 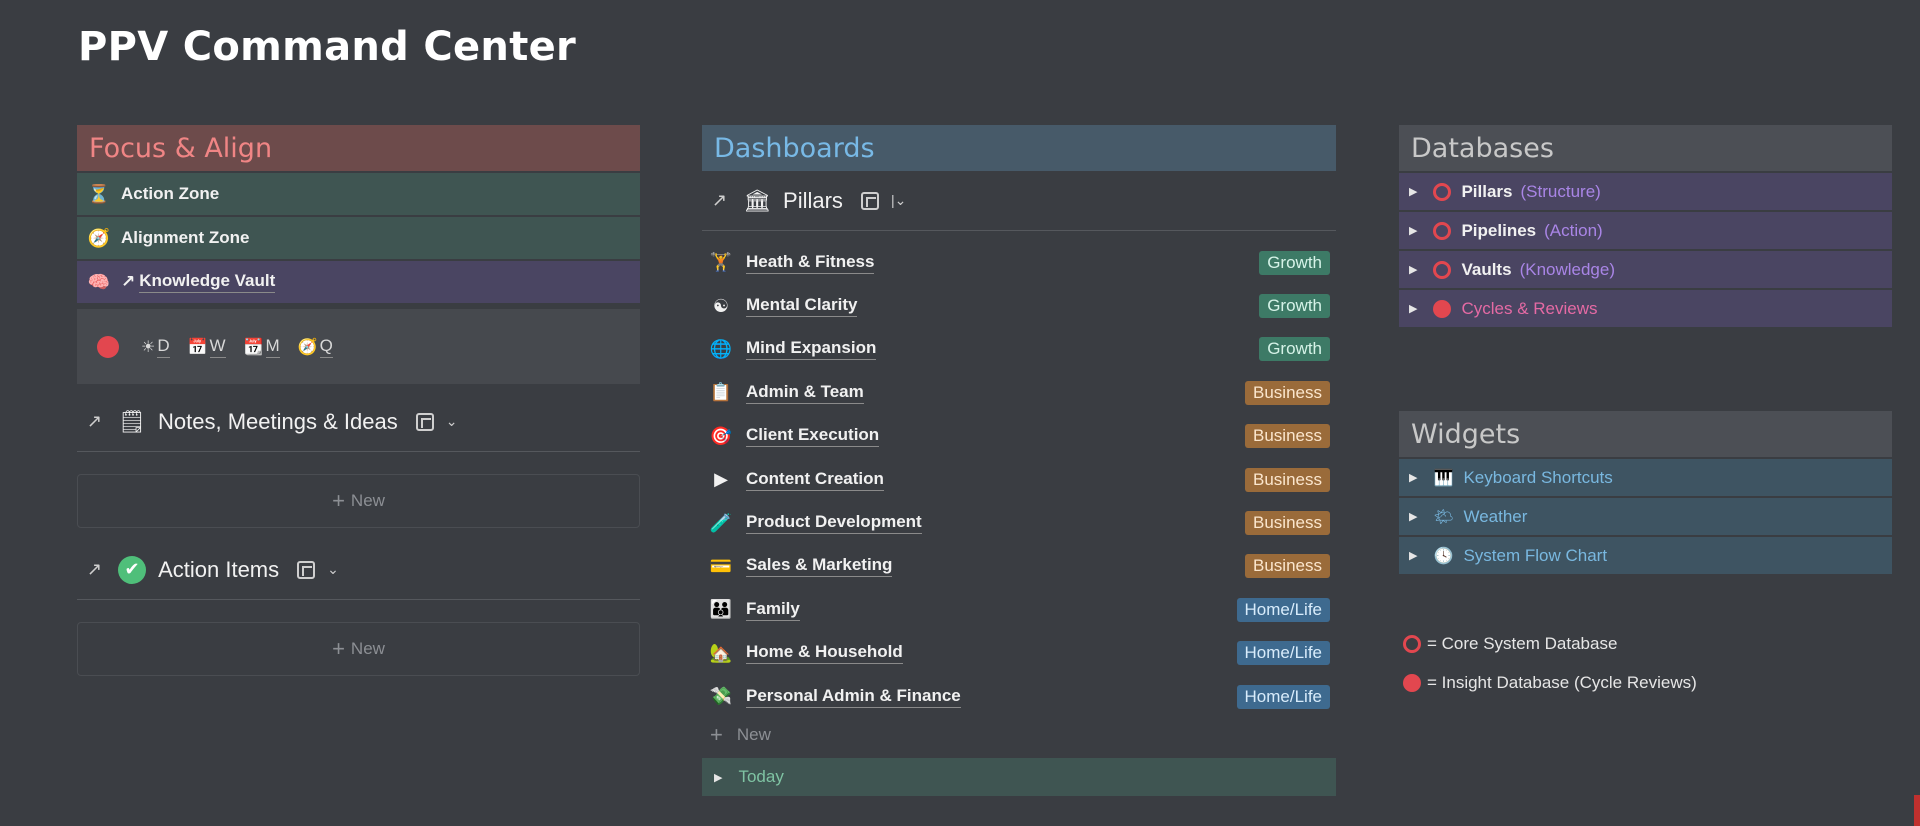 I want to click on pillar-name: Client Execution, so click(x=813, y=436).